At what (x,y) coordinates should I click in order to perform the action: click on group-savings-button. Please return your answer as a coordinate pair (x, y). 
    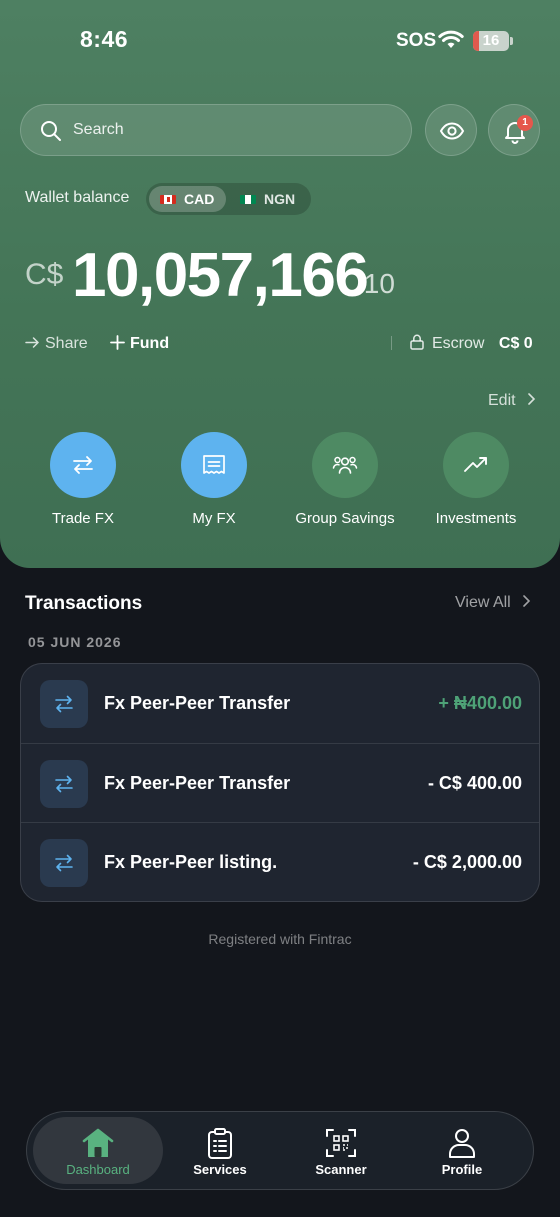
    Looking at the image, I should click on (345, 465).